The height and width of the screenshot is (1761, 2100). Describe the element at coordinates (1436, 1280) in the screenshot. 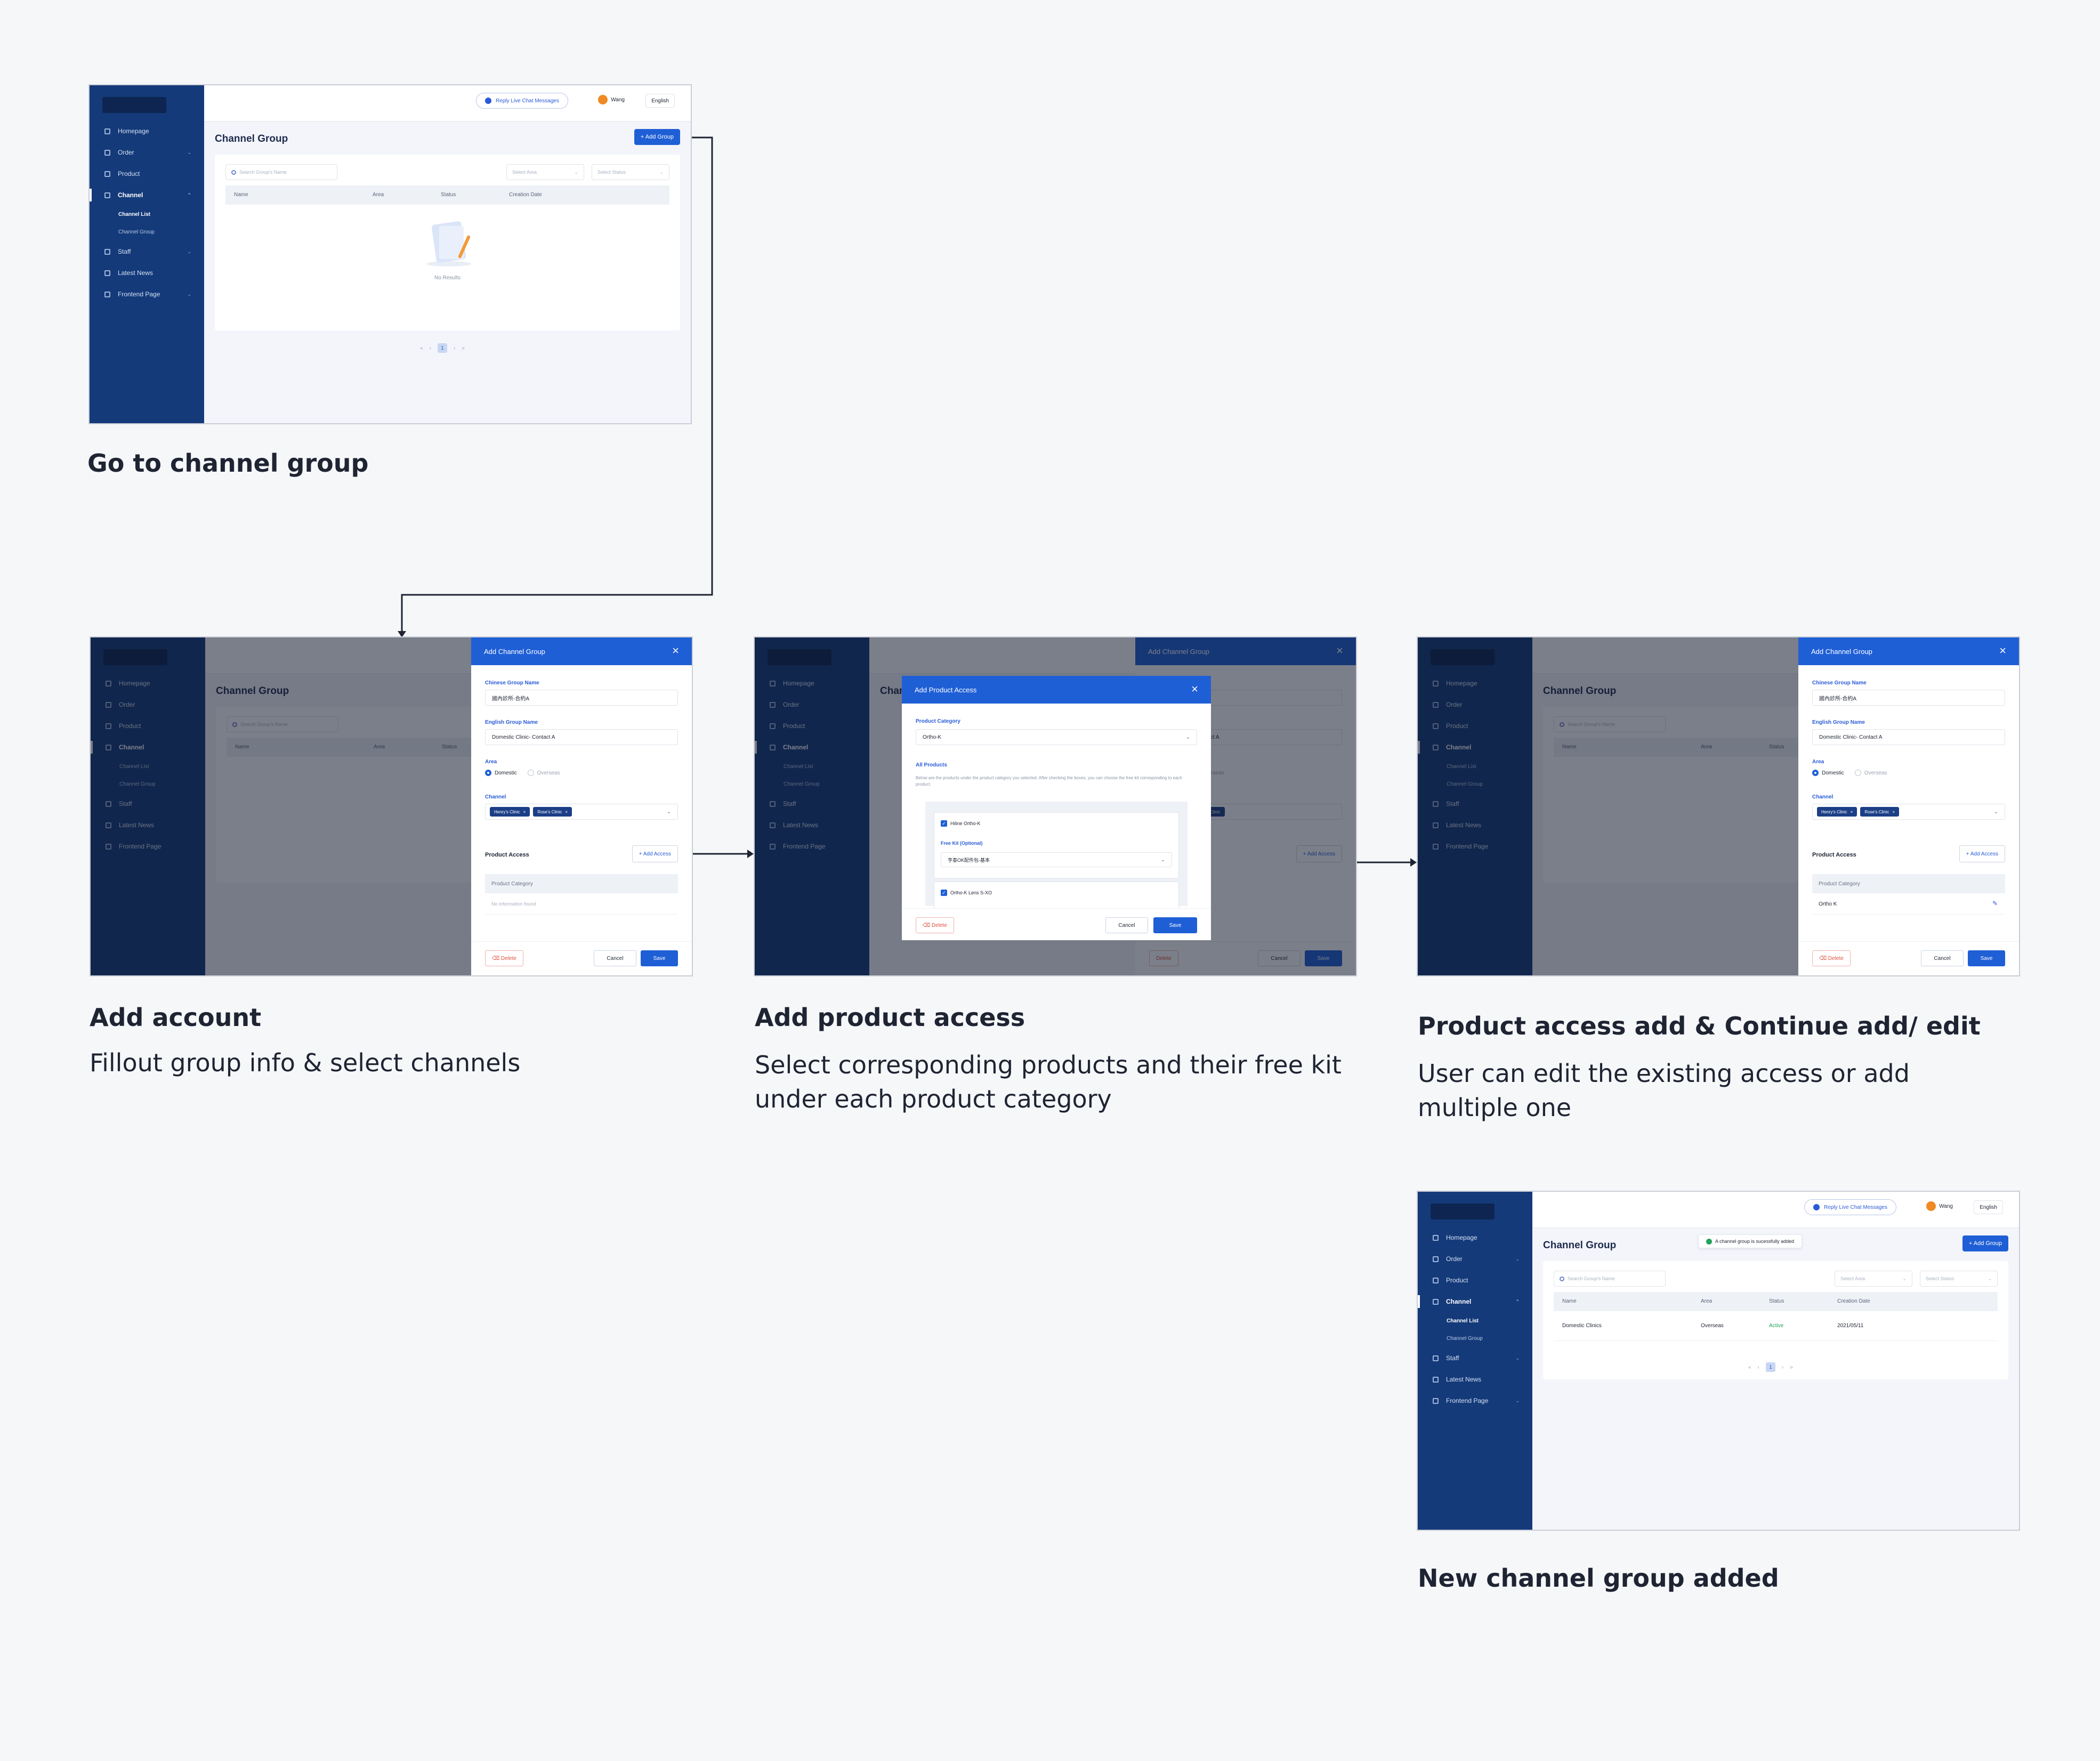

I see `product-icon` at that location.